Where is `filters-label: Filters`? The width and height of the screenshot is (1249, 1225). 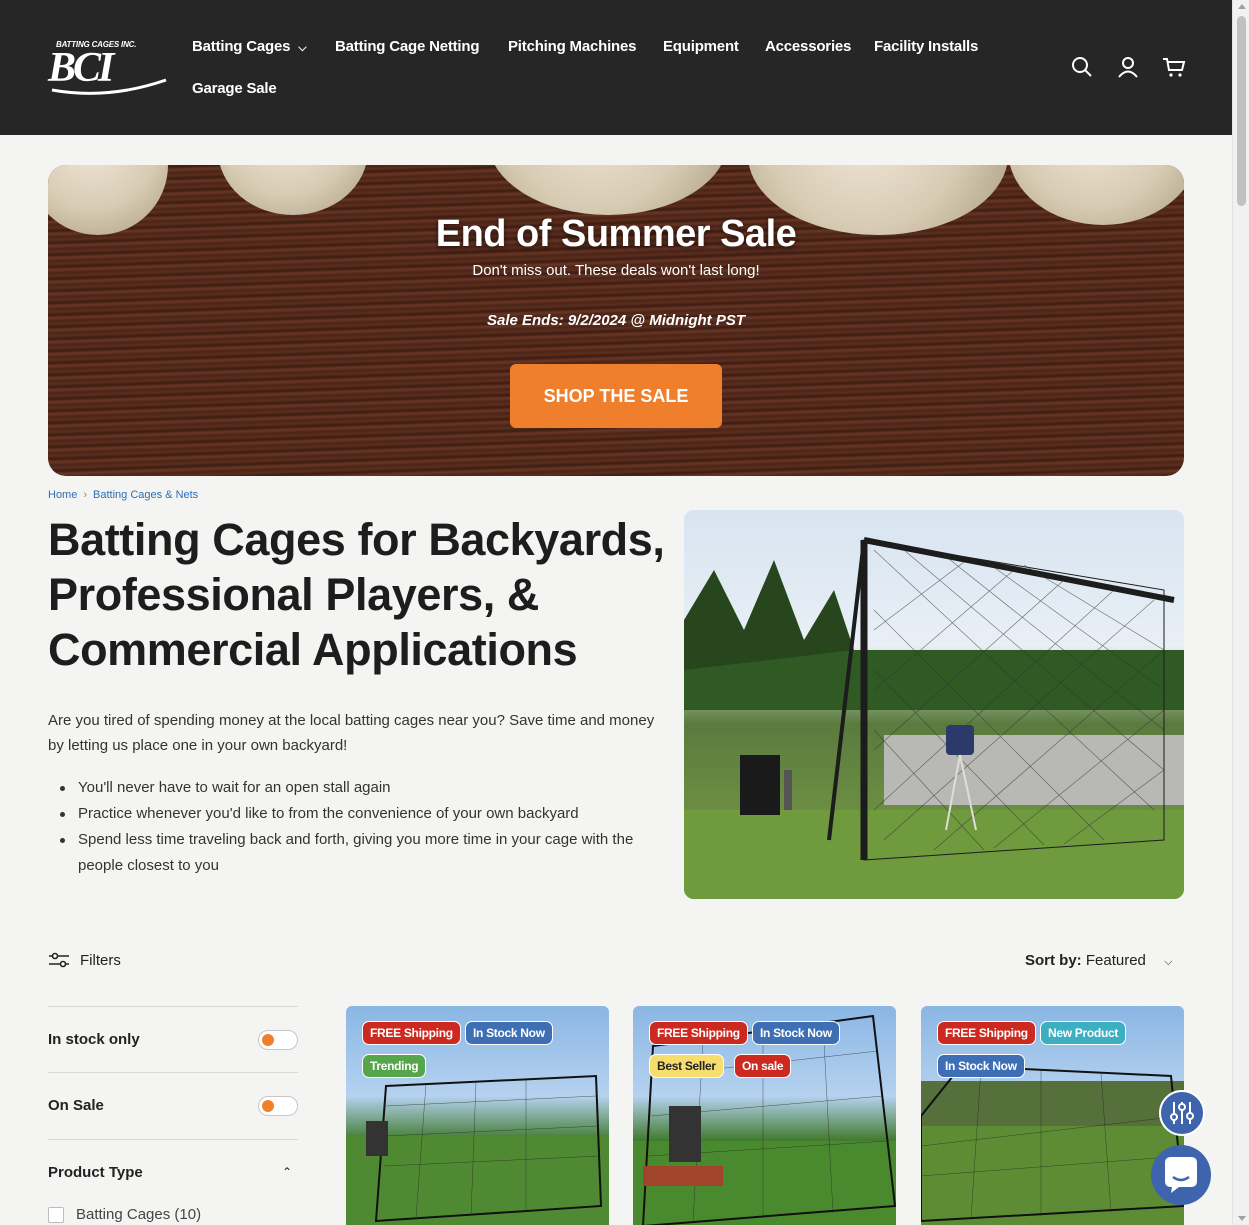 filters-label: Filters is located at coordinates (100, 960).